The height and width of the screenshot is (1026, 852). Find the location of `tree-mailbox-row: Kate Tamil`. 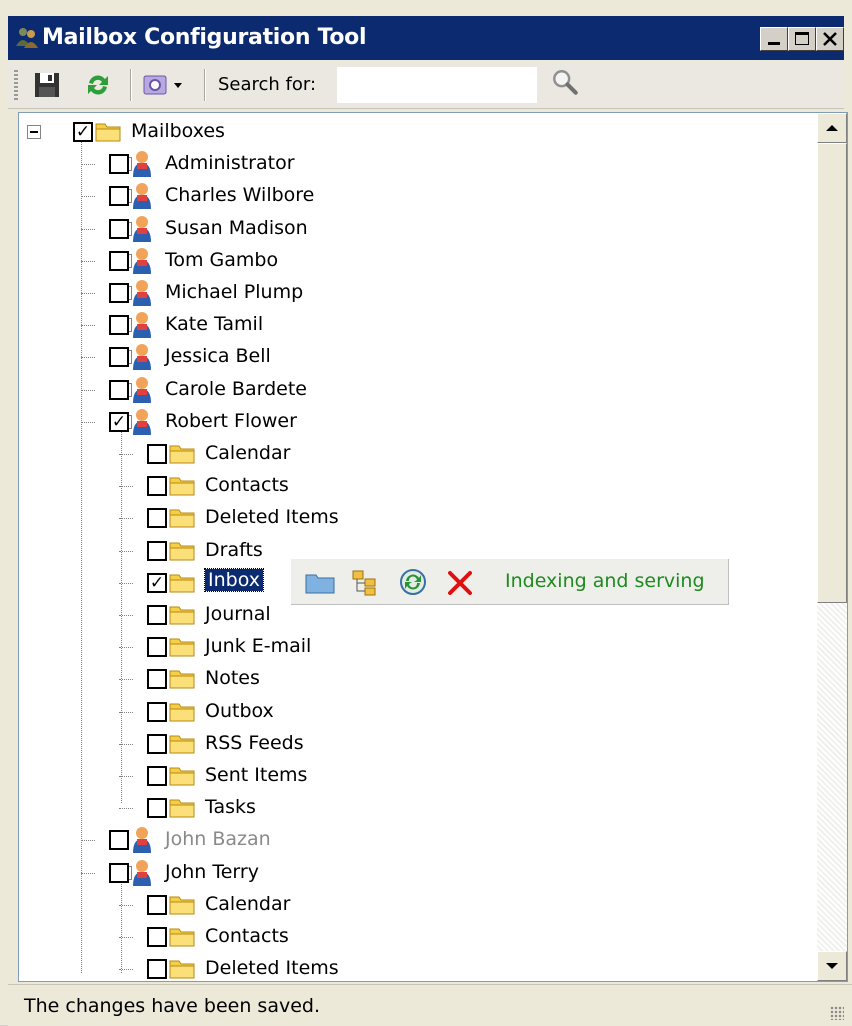

tree-mailbox-row: Kate Tamil is located at coordinates (414, 325).